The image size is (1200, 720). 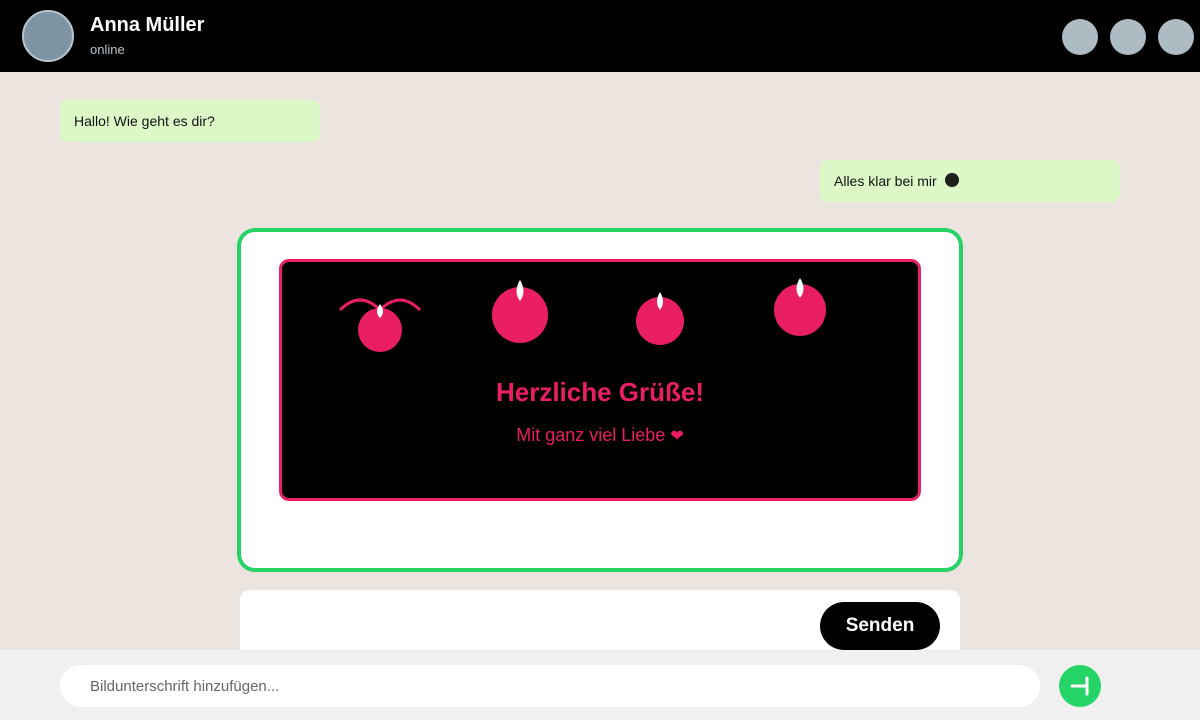 I want to click on message-text: Alles klar bei mir, so click(x=885, y=181).